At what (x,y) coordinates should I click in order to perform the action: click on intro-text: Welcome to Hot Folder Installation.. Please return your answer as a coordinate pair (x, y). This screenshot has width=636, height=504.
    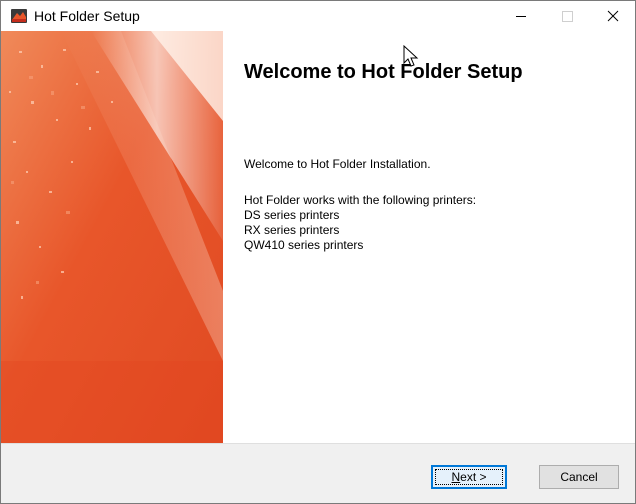
    Looking at the image, I should click on (337, 164).